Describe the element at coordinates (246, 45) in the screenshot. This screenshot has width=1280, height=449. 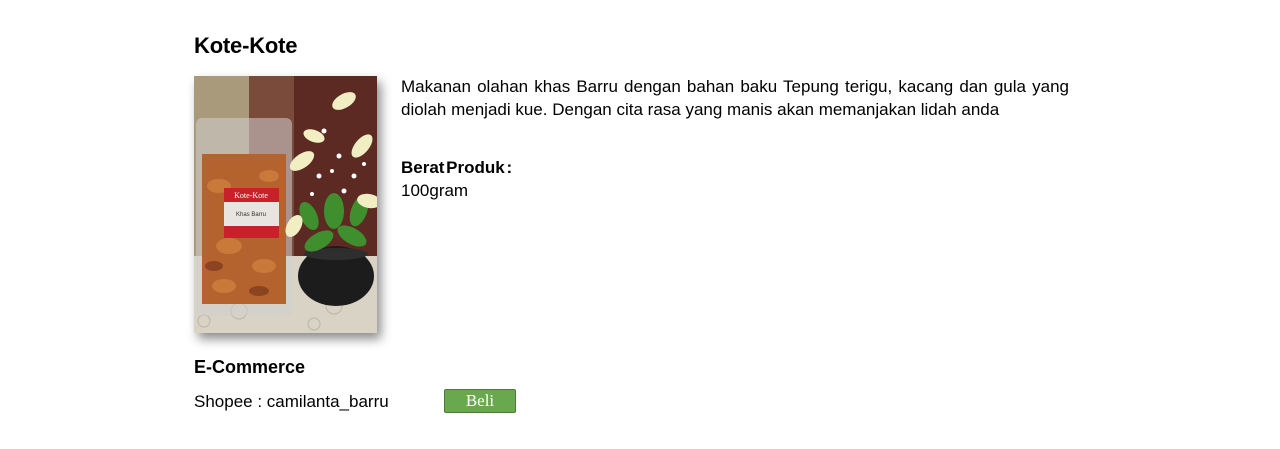
I see `product-title: Kote-Kote` at that location.